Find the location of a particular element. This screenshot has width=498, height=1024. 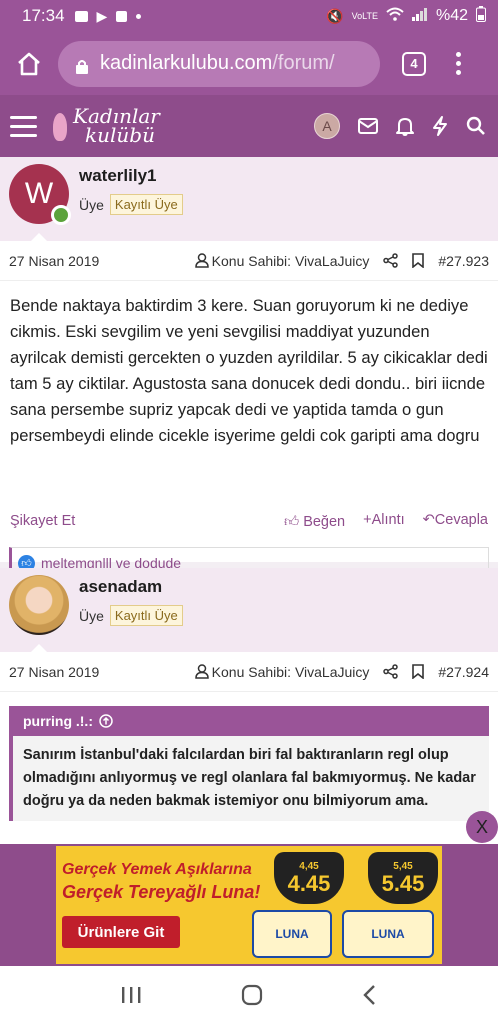

user-avatar: A is located at coordinates (327, 126).